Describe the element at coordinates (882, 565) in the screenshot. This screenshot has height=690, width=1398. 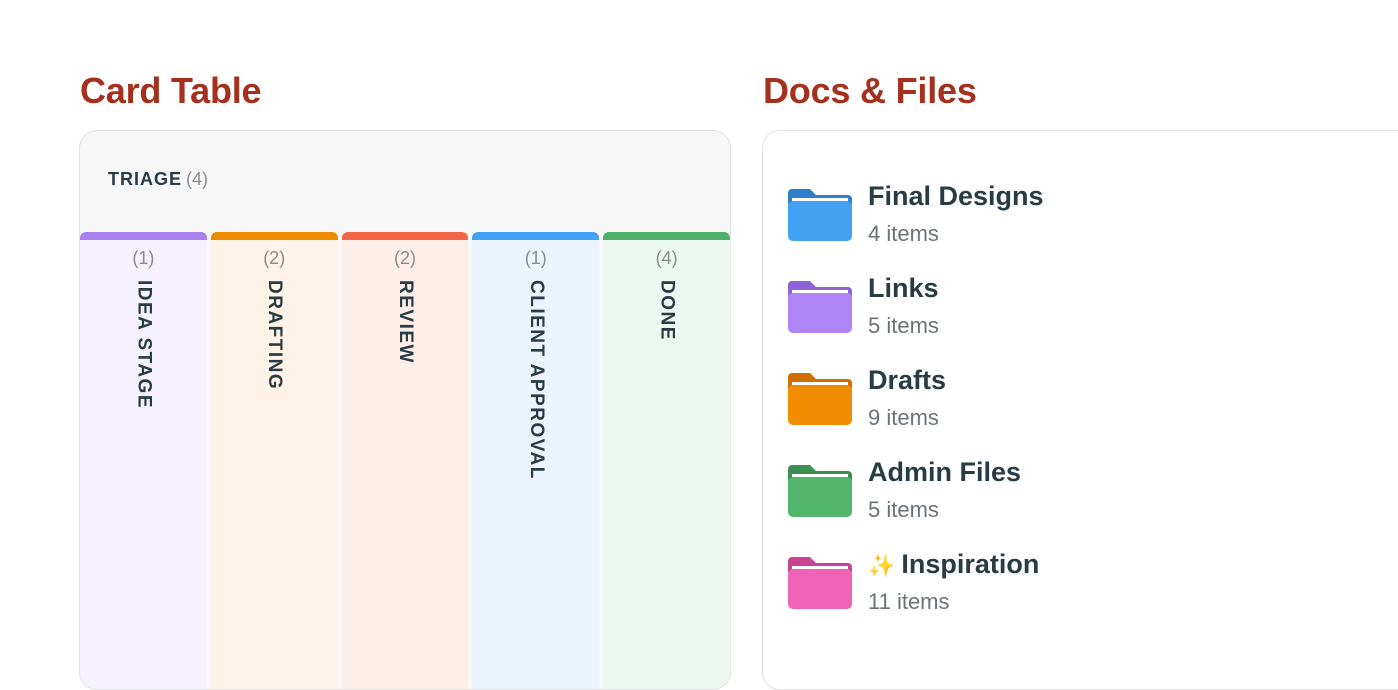
I see `sparkles-icon: ✨` at that location.